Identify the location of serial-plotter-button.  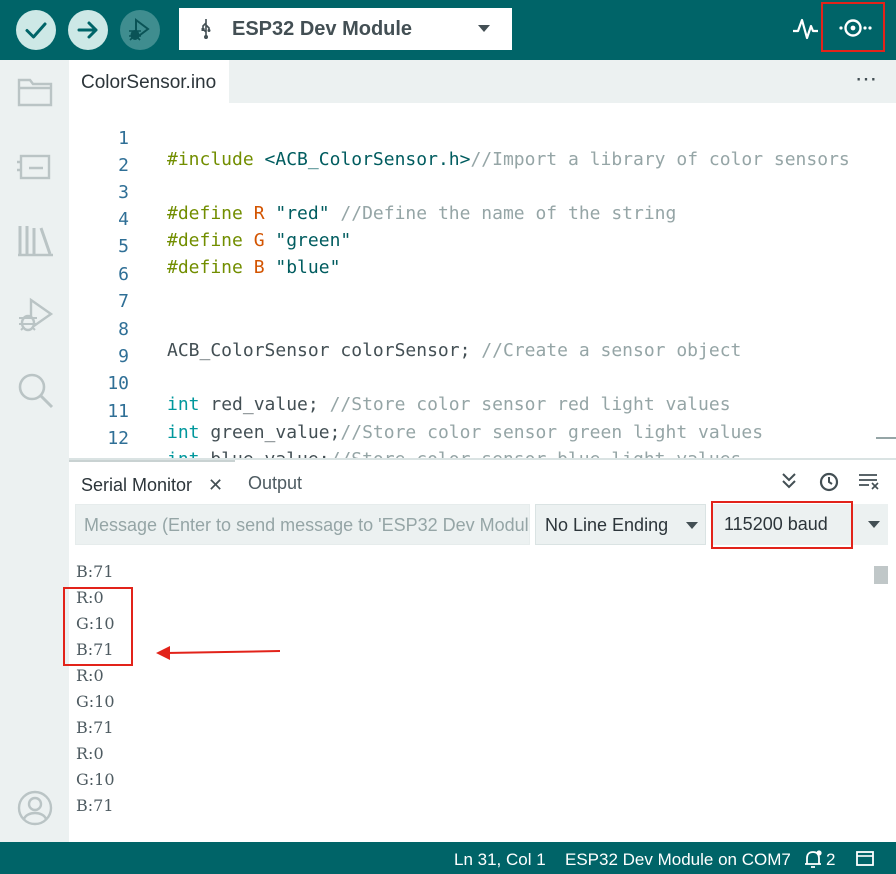
(805, 30).